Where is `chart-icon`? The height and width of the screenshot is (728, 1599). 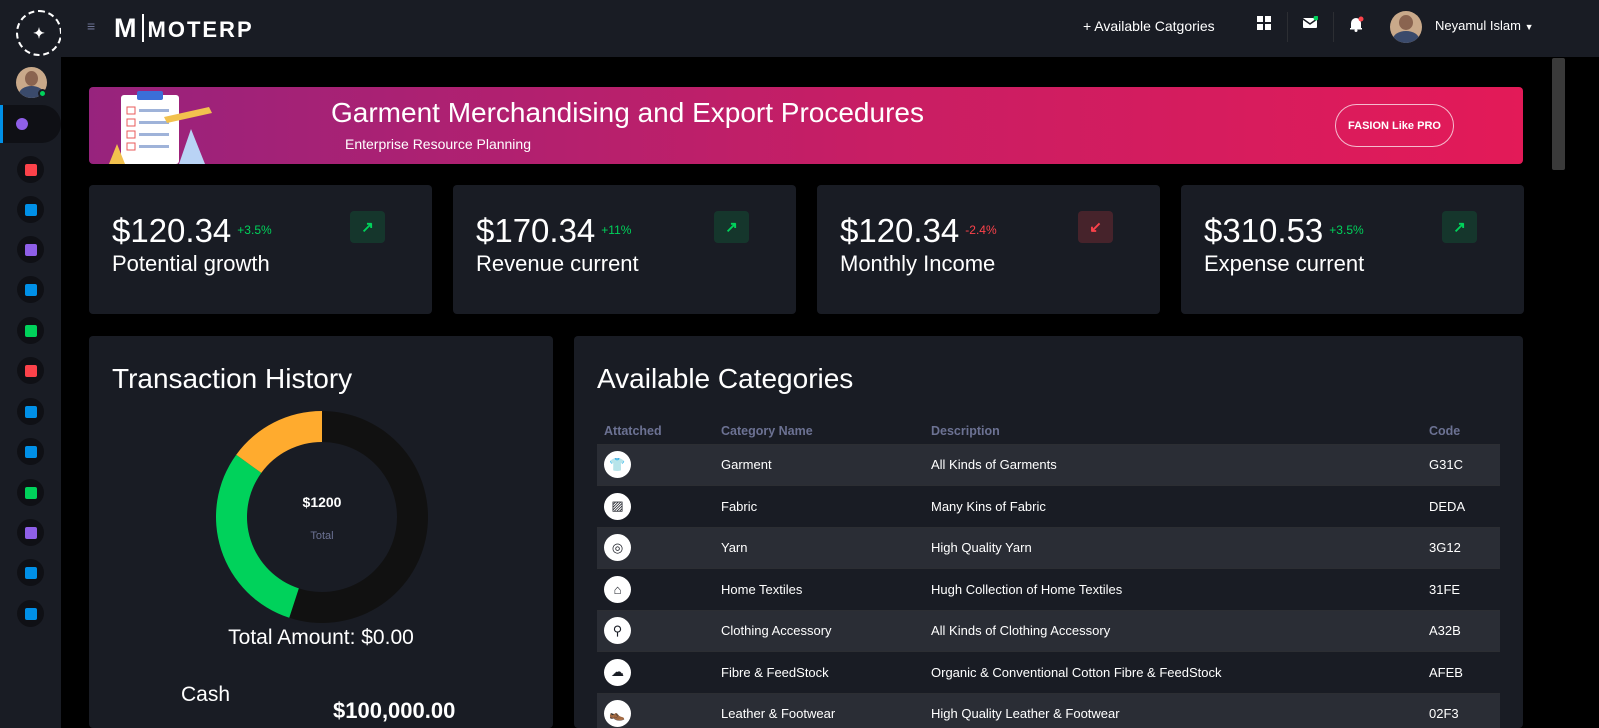
chart-icon is located at coordinates (30, 370).